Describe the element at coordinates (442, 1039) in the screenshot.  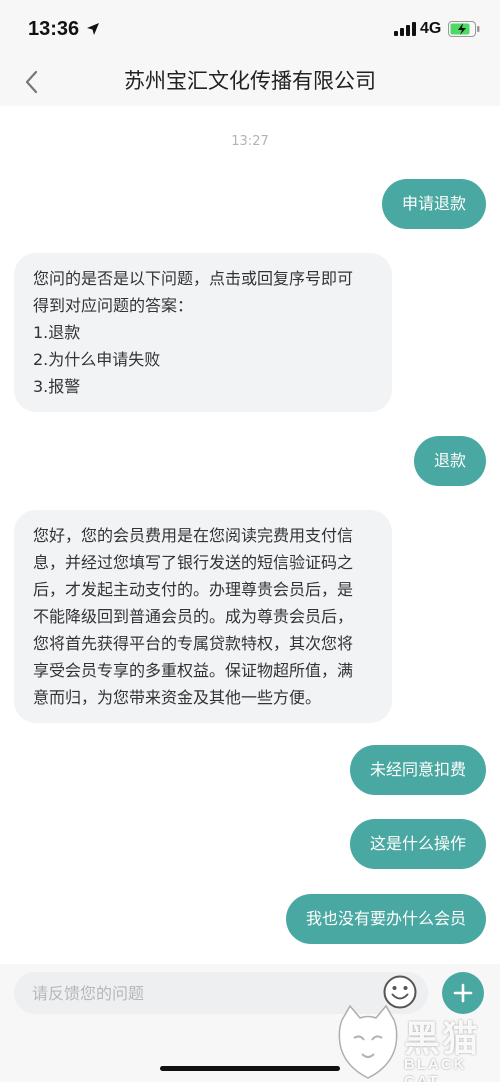
I see `watermark-text-cn: 黑猫` at that location.